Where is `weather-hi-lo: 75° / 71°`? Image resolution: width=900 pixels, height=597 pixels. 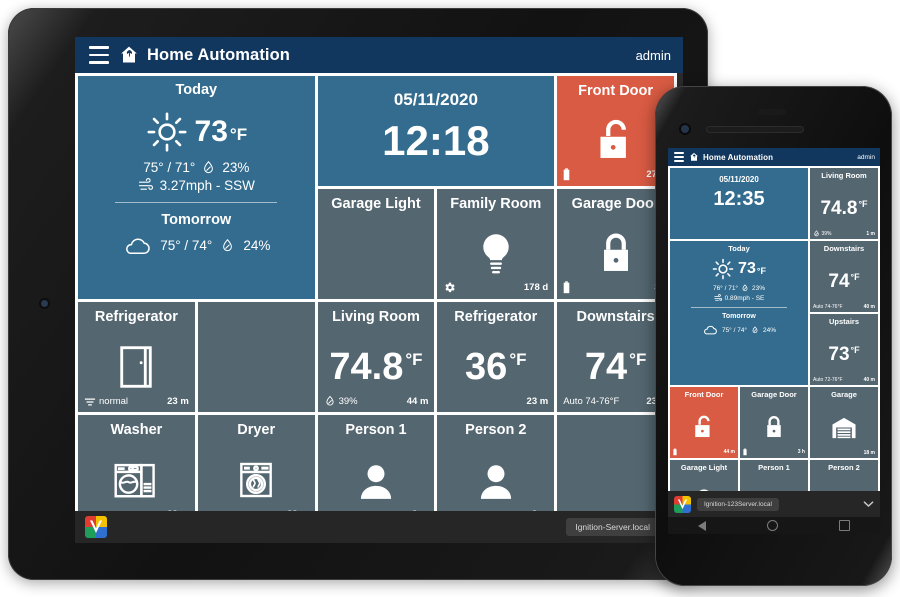
weather-hi-lo: 75° / 71° is located at coordinates (169, 167).